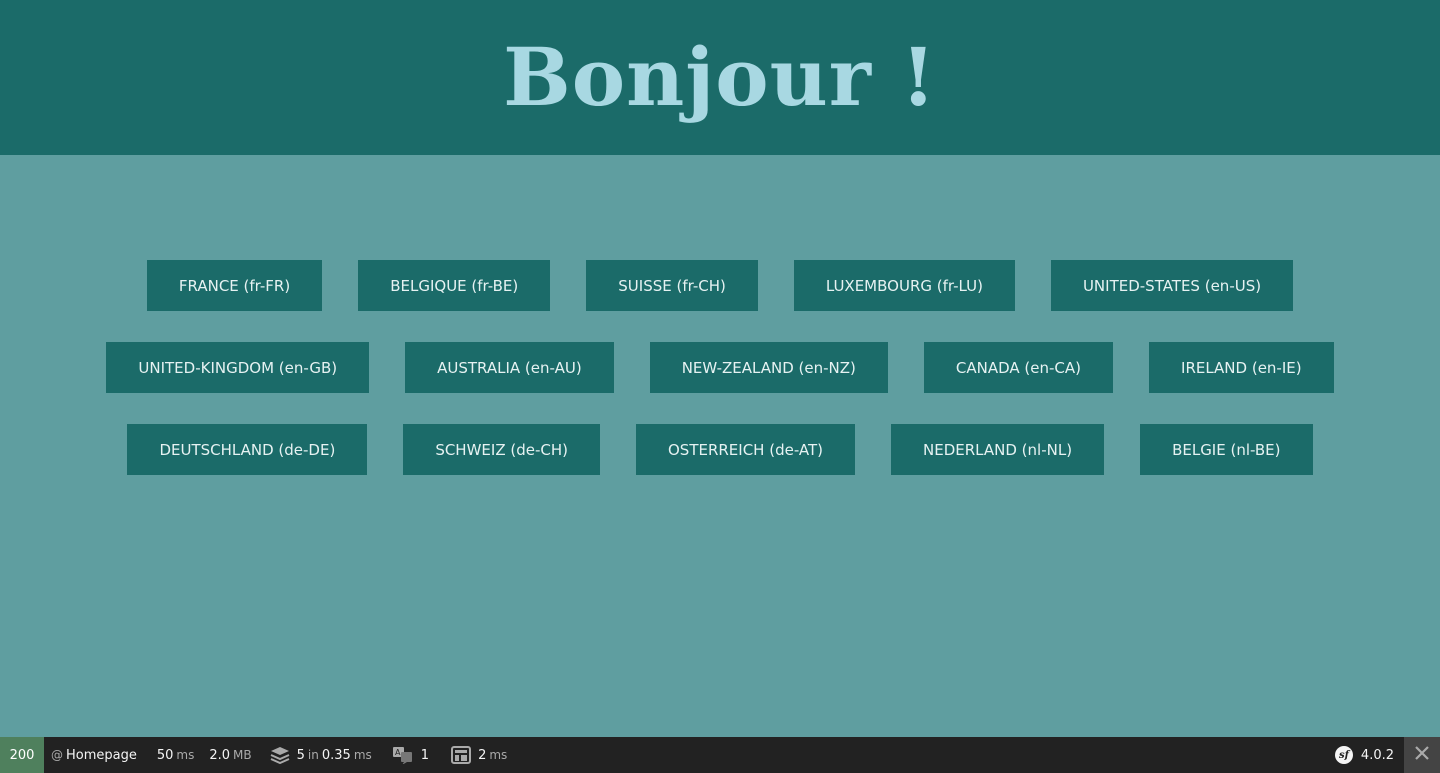 This screenshot has width=1440, height=773. Describe the element at coordinates (22, 755) in the screenshot. I see `status-code-badge: 200` at that location.